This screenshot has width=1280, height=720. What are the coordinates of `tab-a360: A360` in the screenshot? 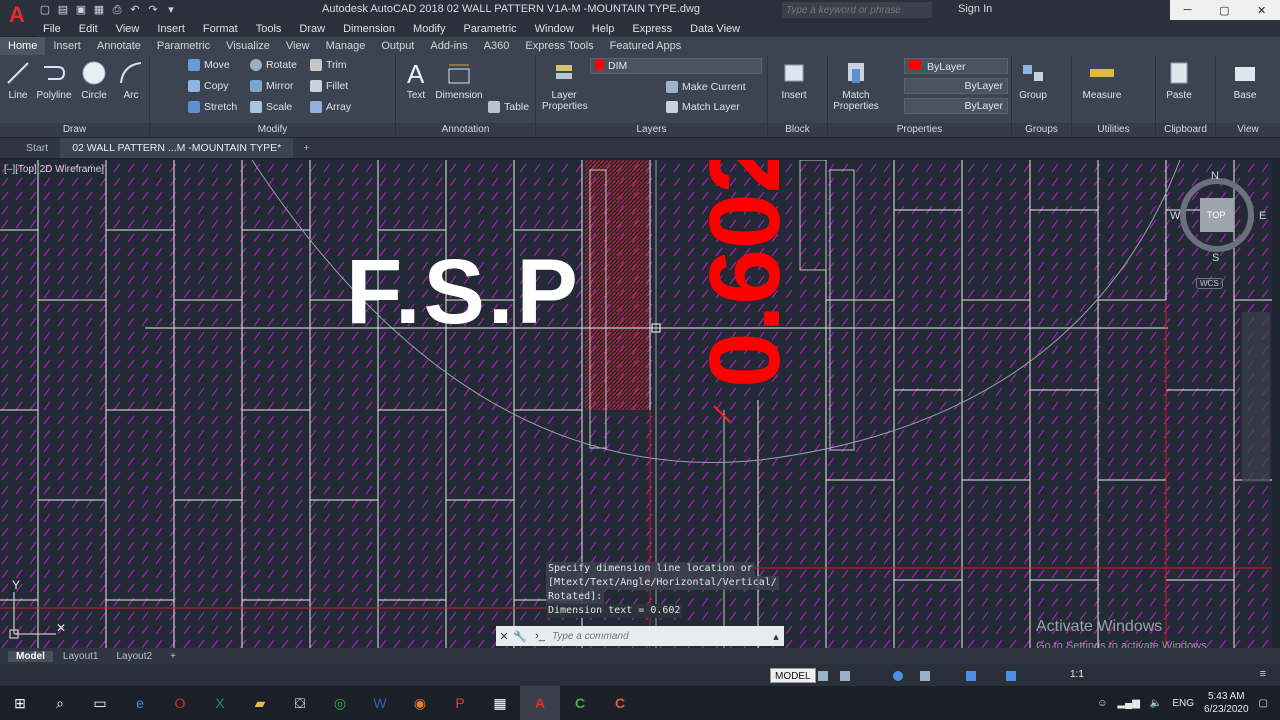 It's located at (497, 46).